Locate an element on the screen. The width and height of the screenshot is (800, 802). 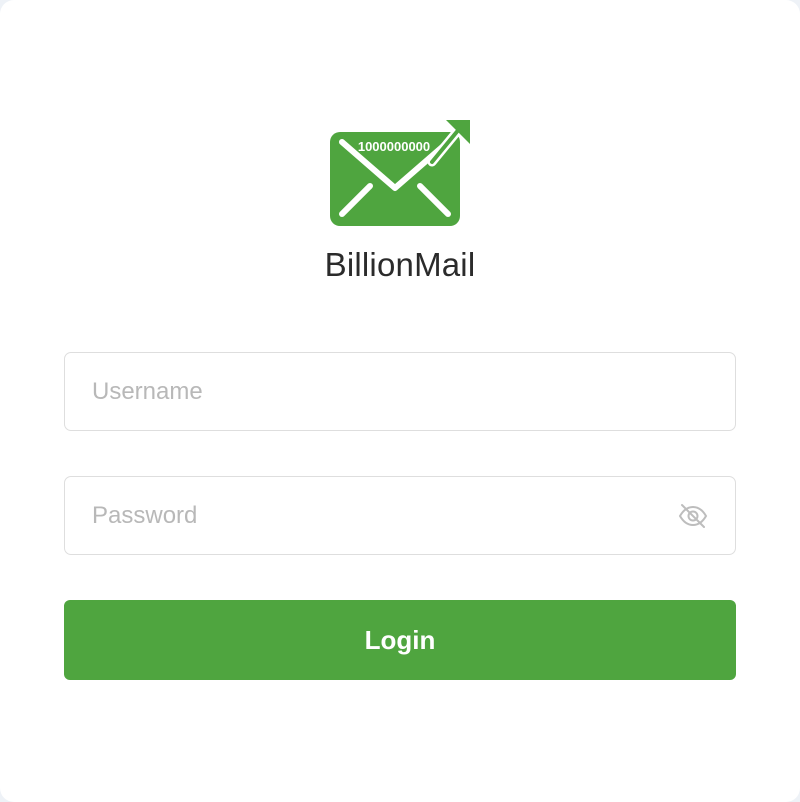
logo-digits: 1000000000 is located at coordinates (394, 146).